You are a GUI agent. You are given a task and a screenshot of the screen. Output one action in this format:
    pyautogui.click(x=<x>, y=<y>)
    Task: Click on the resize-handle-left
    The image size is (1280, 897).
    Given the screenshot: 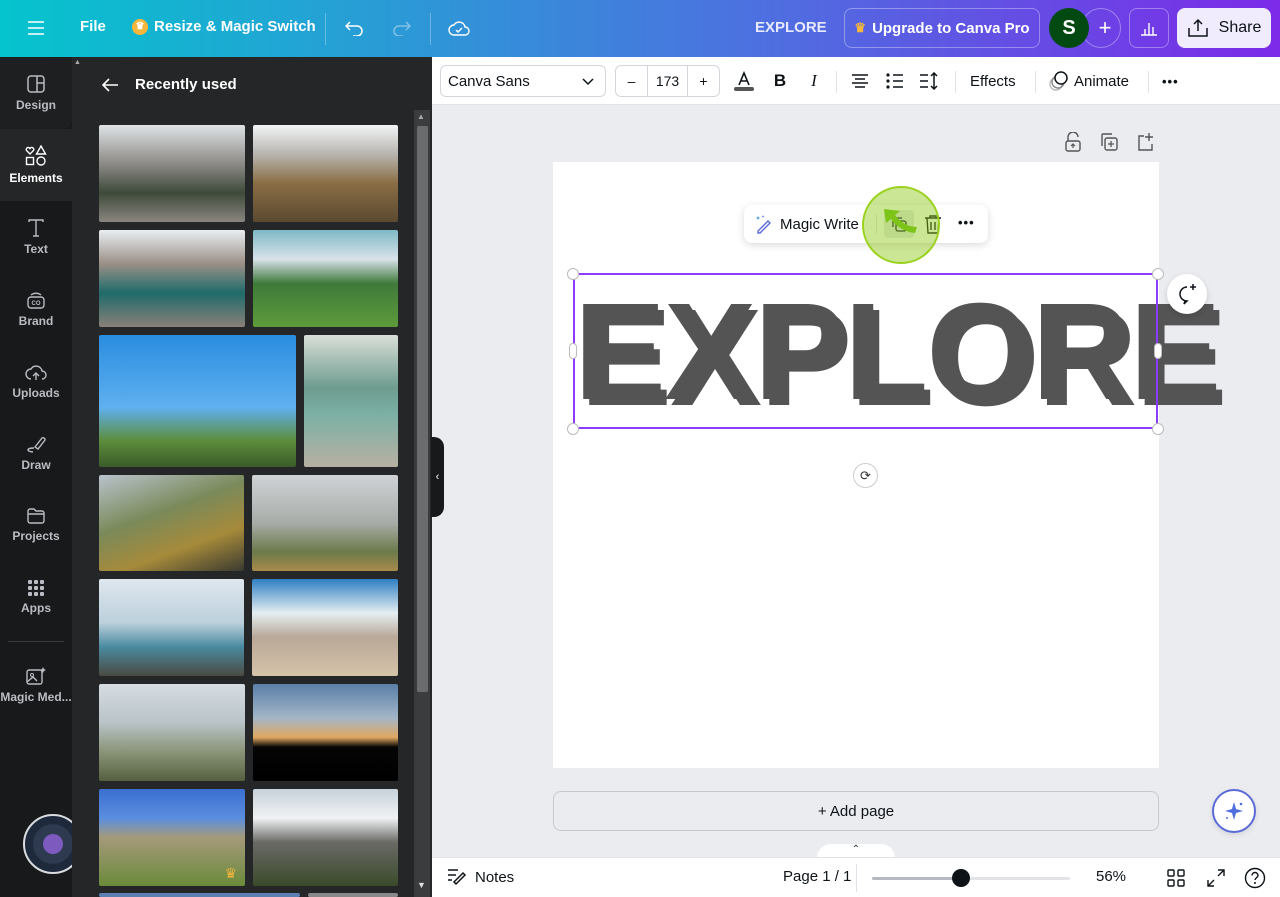 What is the action you would take?
    pyautogui.click(x=573, y=351)
    